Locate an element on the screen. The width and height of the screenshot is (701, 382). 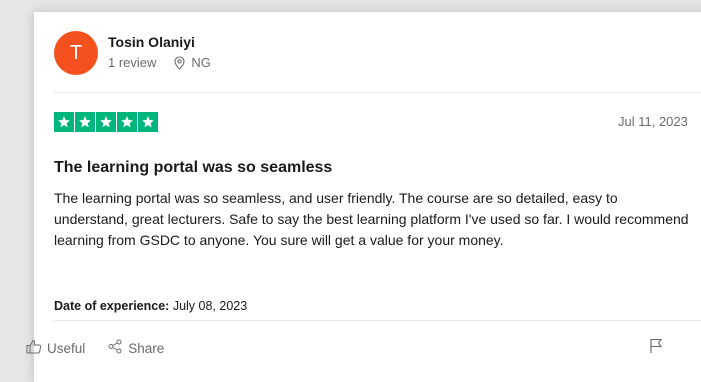
thumbs-up-icon is located at coordinates (34, 348).